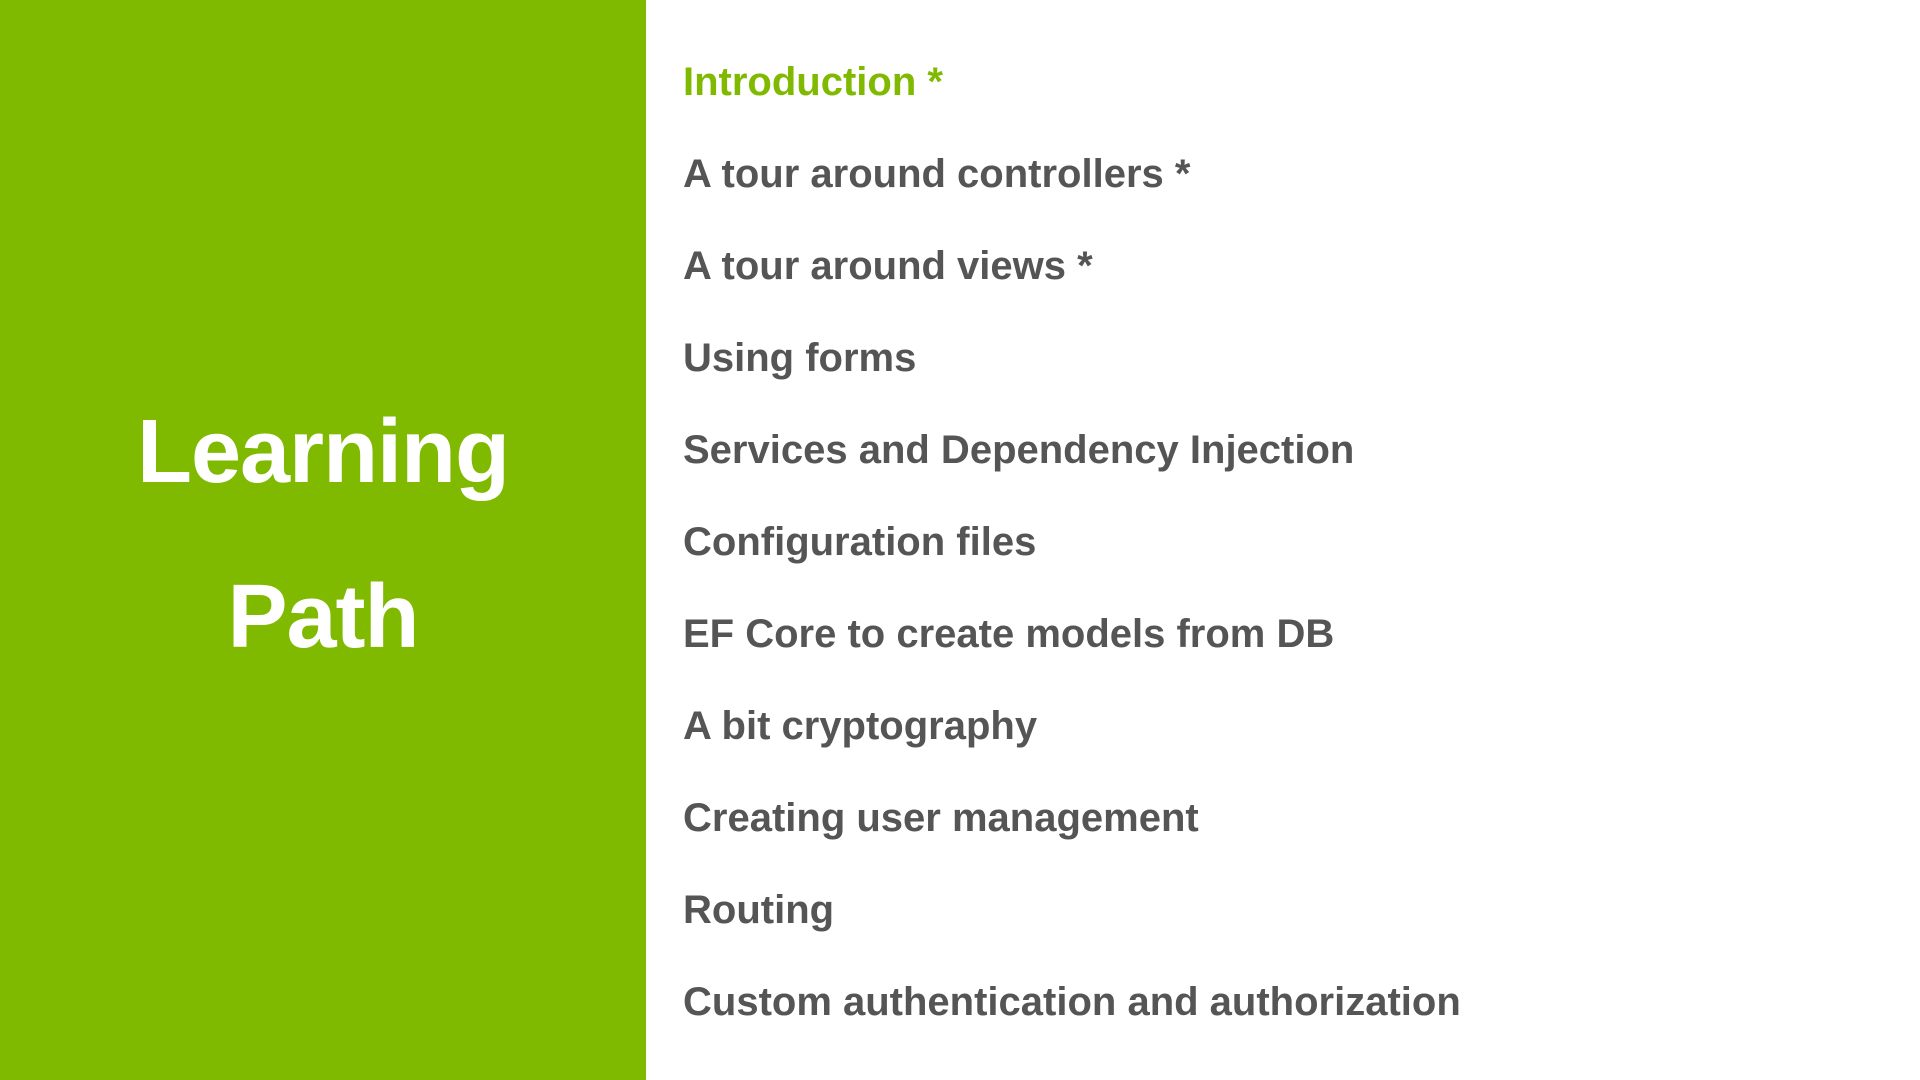 This screenshot has height=1080, width=1920. What do you see at coordinates (1072, 1002) in the screenshot?
I see `topic-item-authentication: Custom authentication and authorization` at bounding box center [1072, 1002].